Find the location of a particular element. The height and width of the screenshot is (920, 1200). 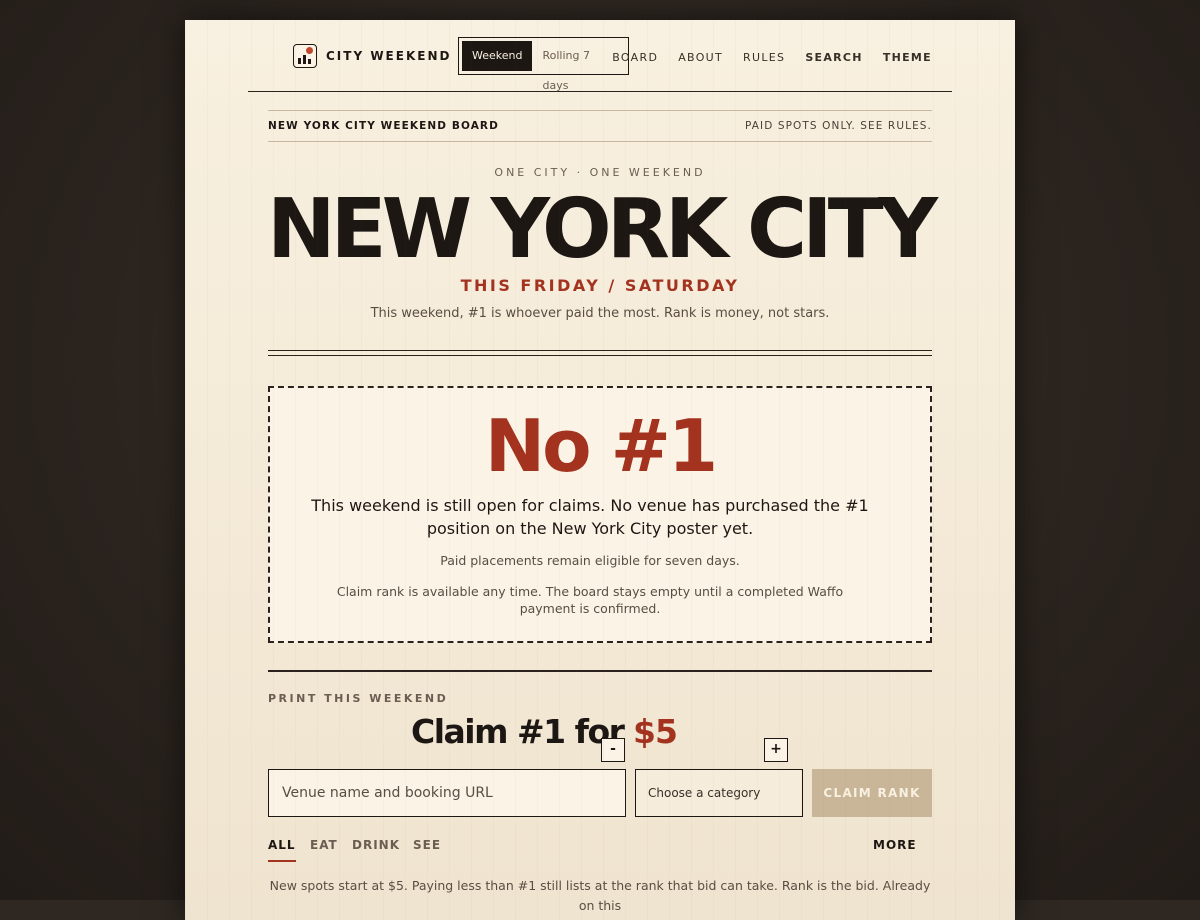

claim-rank-button: CLAIM RANK is located at coordinates (872, 793).